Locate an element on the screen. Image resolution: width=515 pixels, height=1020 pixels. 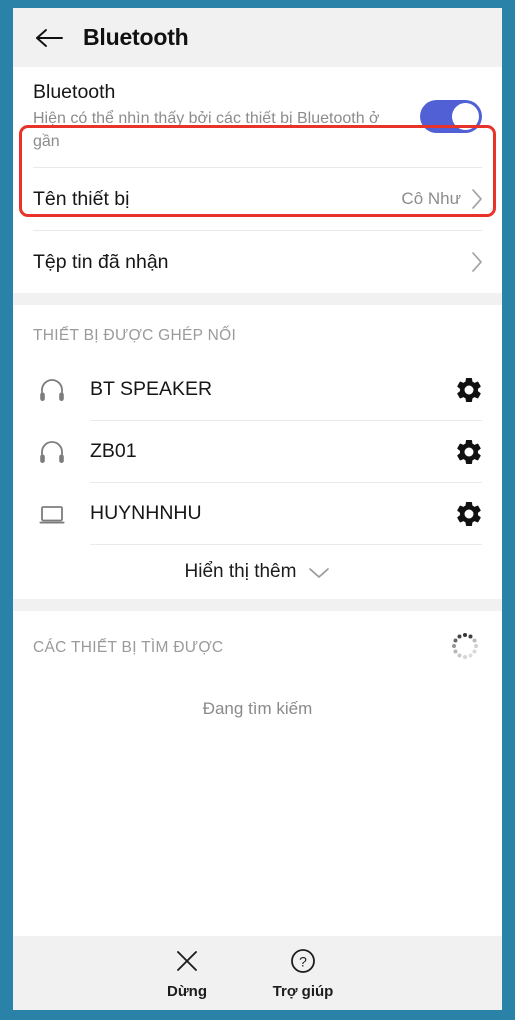
available-devices-card: CÁC THIẾT BỊ TÌM ĐƯỢC Đang tìm kiếm is located at coordinates (257, 678).